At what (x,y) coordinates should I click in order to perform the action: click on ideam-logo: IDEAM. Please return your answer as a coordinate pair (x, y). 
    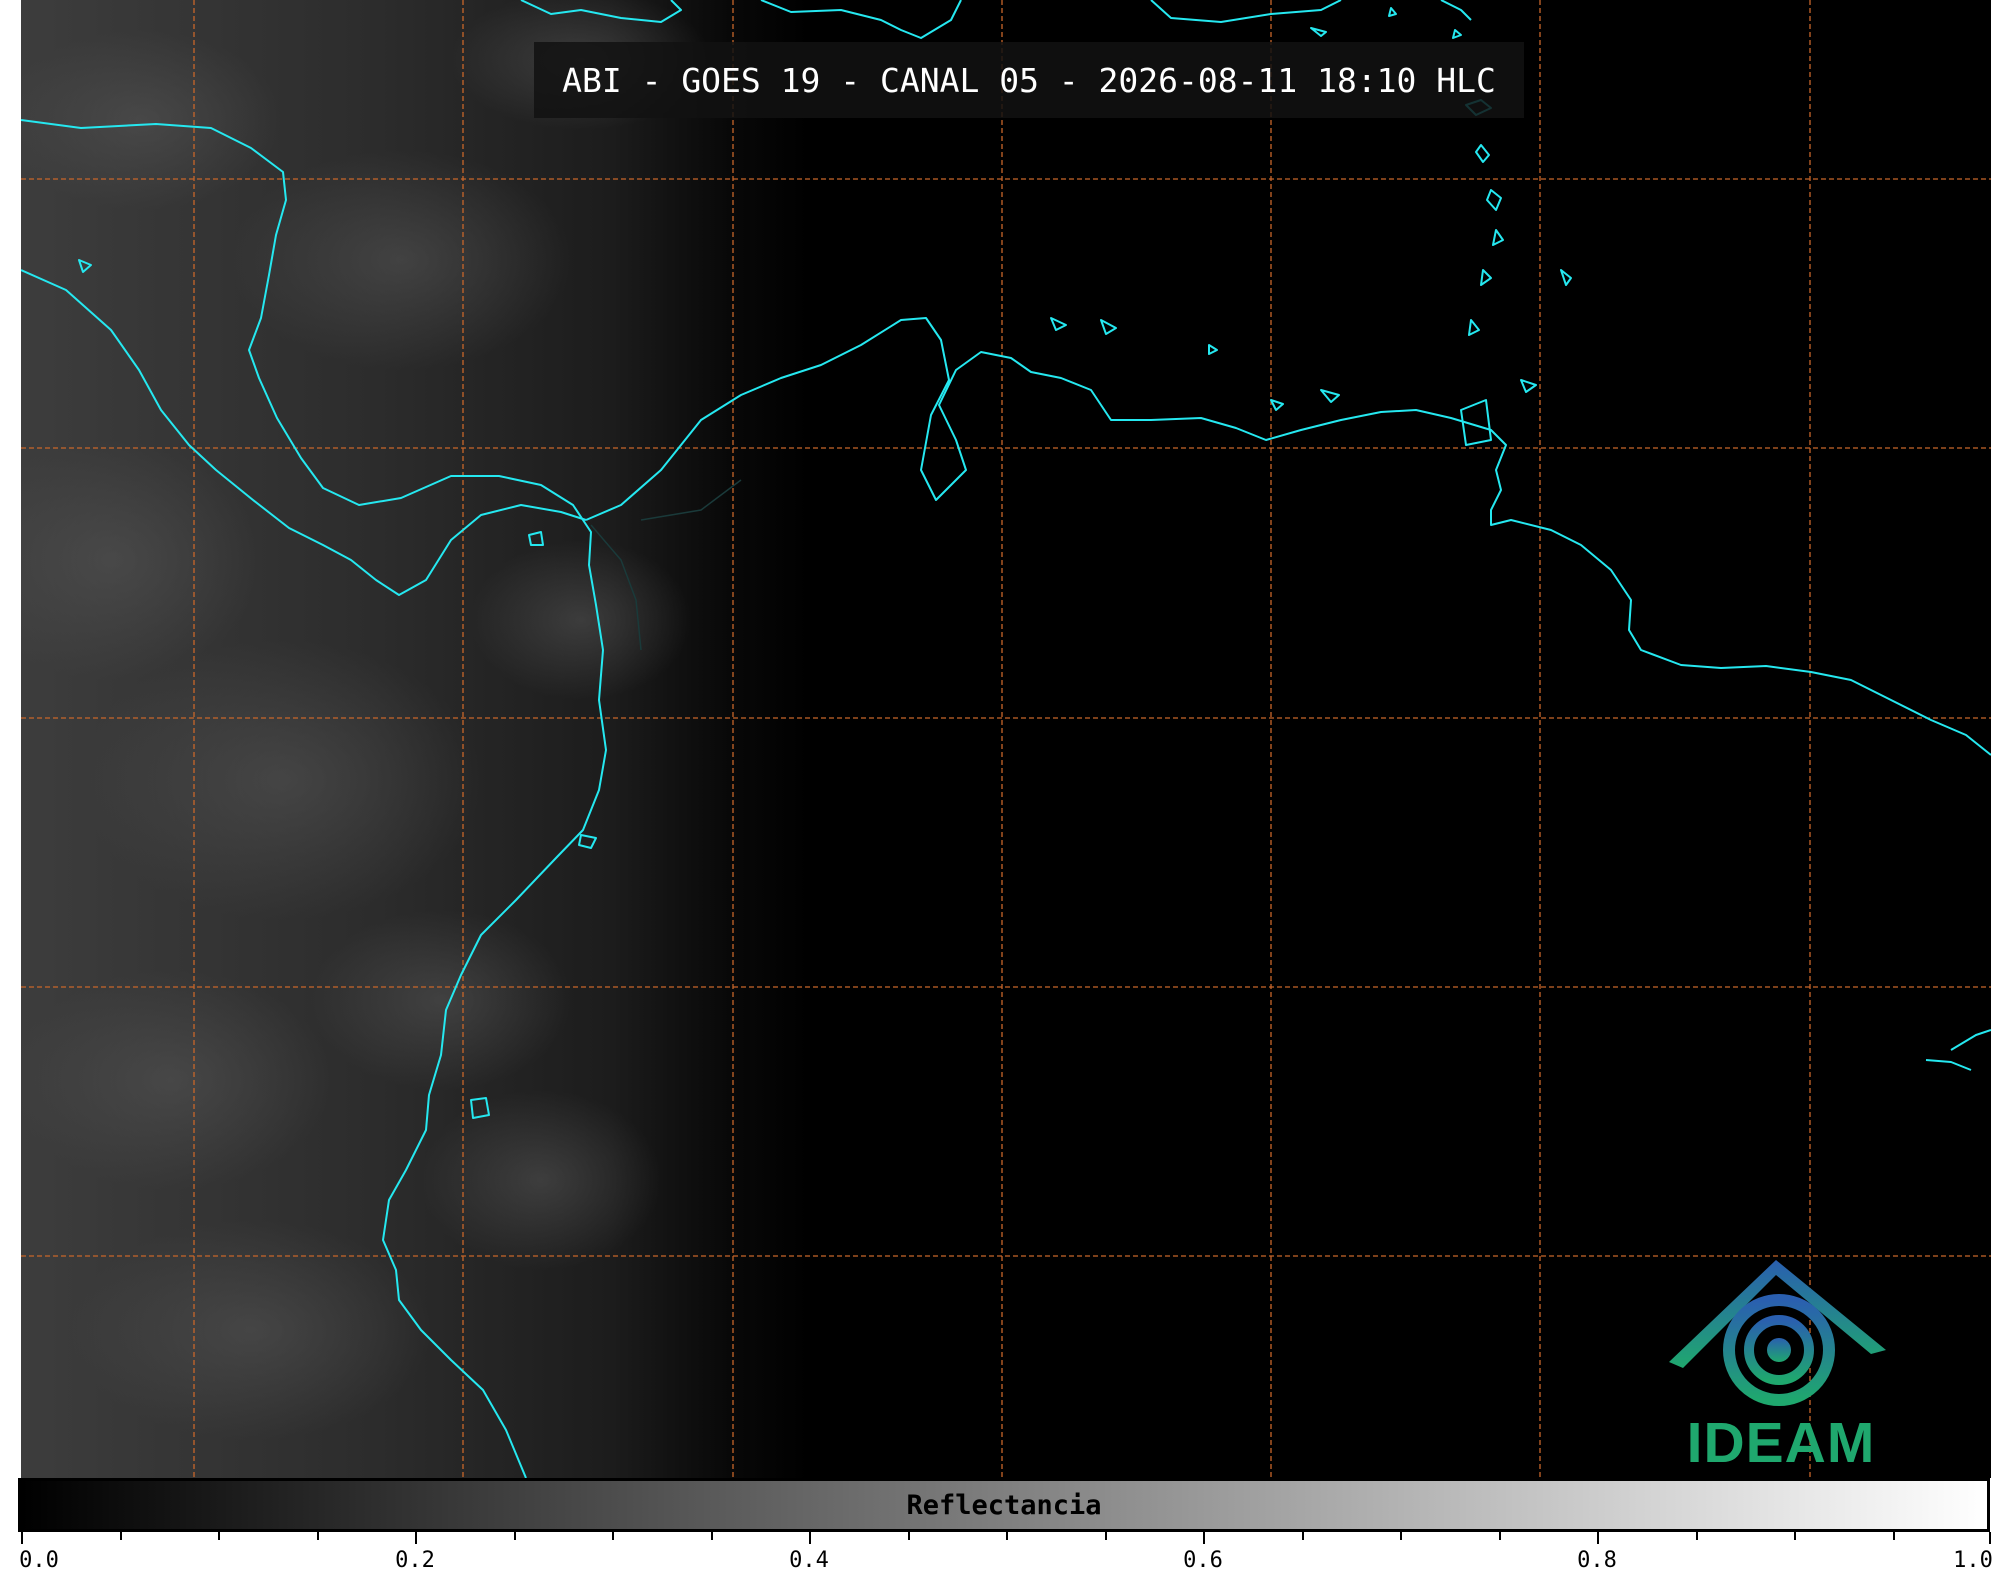
    Looking at the image, I should click on (1781, 1362).